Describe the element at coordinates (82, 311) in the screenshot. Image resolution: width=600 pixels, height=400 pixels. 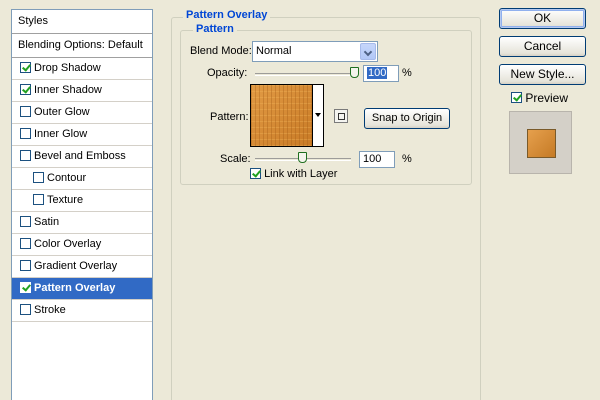
I see `style-item-stroke: Stroke` at that location.